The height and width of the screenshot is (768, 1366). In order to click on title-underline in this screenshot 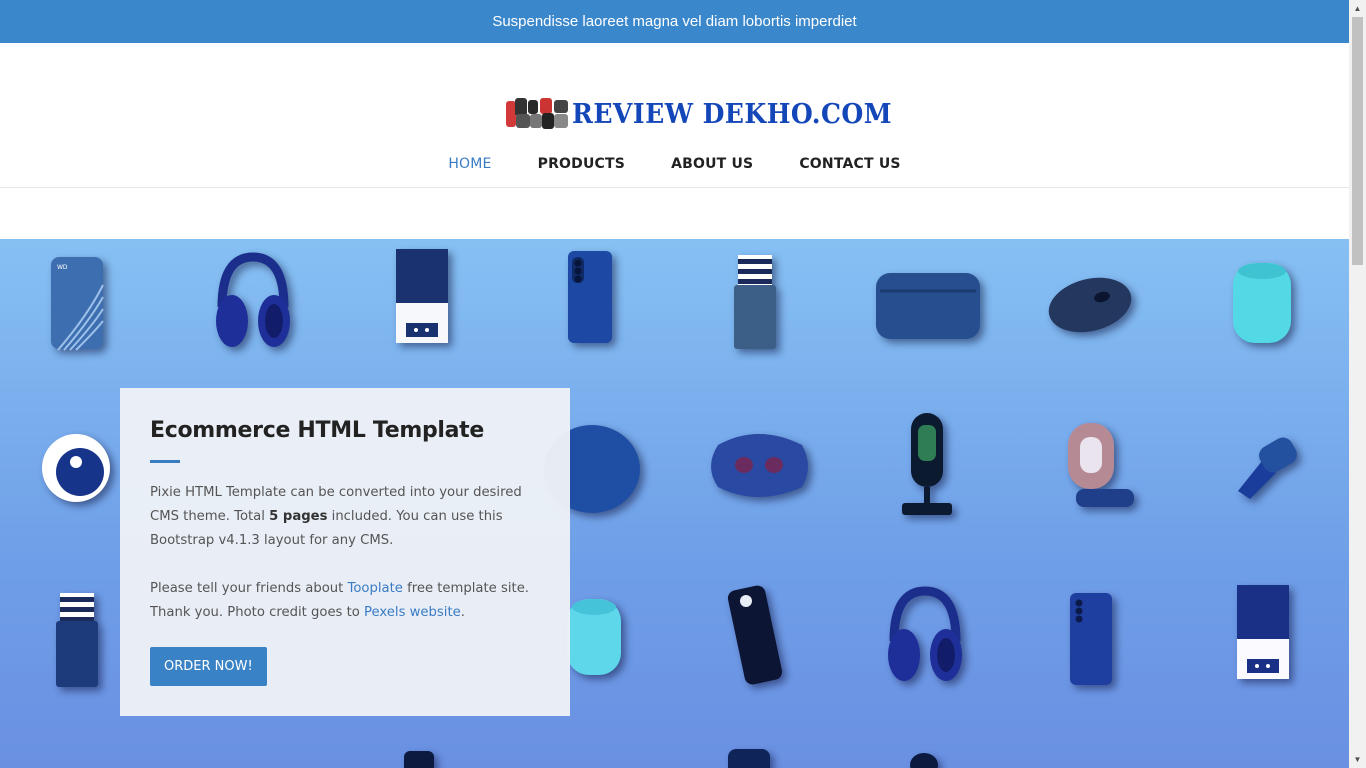, I will do `click(165, 461)`.